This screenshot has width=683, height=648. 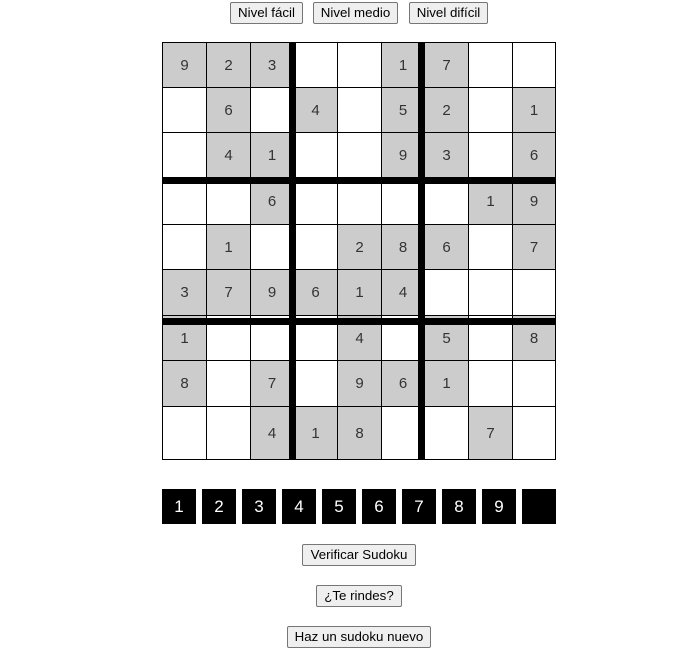 What do you see at coordinates (179, 506) in the screenshot?
I see `number-key: 1` at bounding box center [179, 506].